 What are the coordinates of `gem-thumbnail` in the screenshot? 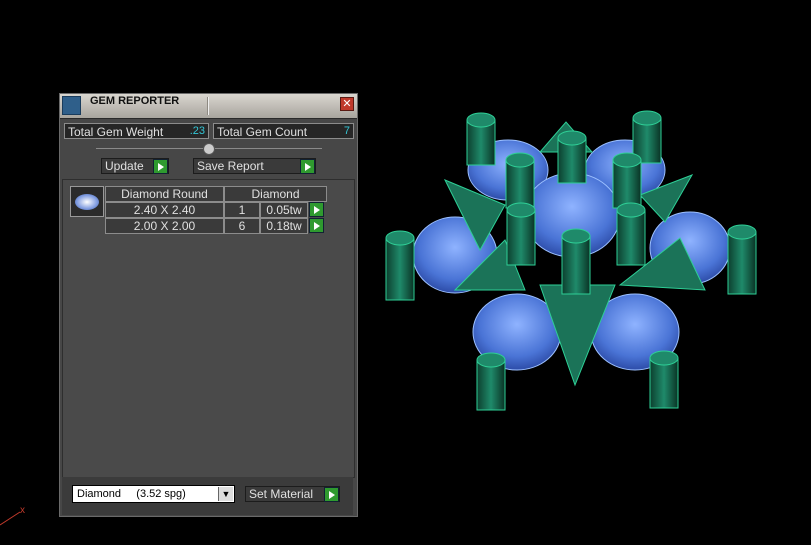 It's located at (87, 201).